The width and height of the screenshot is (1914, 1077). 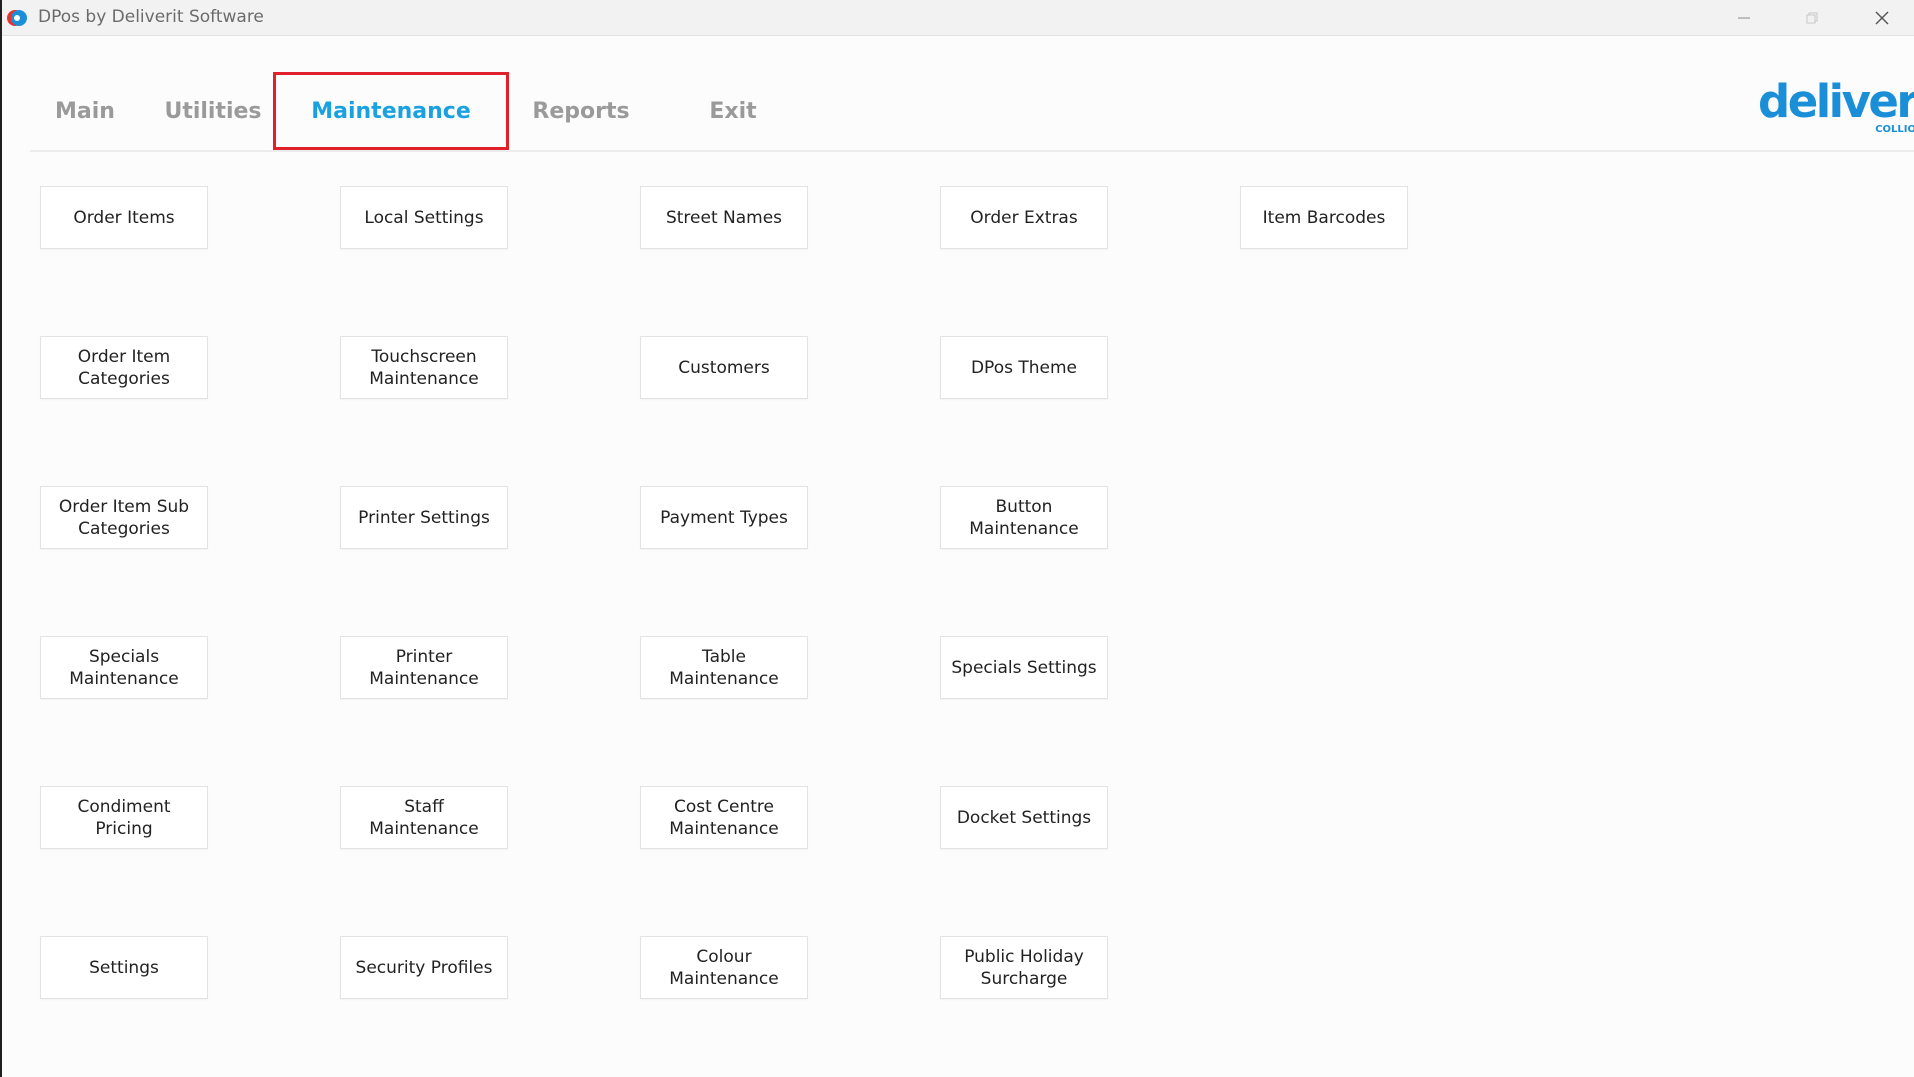 I want to click on window-title: DPos by Deliverit Software, so click(x=151, y=17).